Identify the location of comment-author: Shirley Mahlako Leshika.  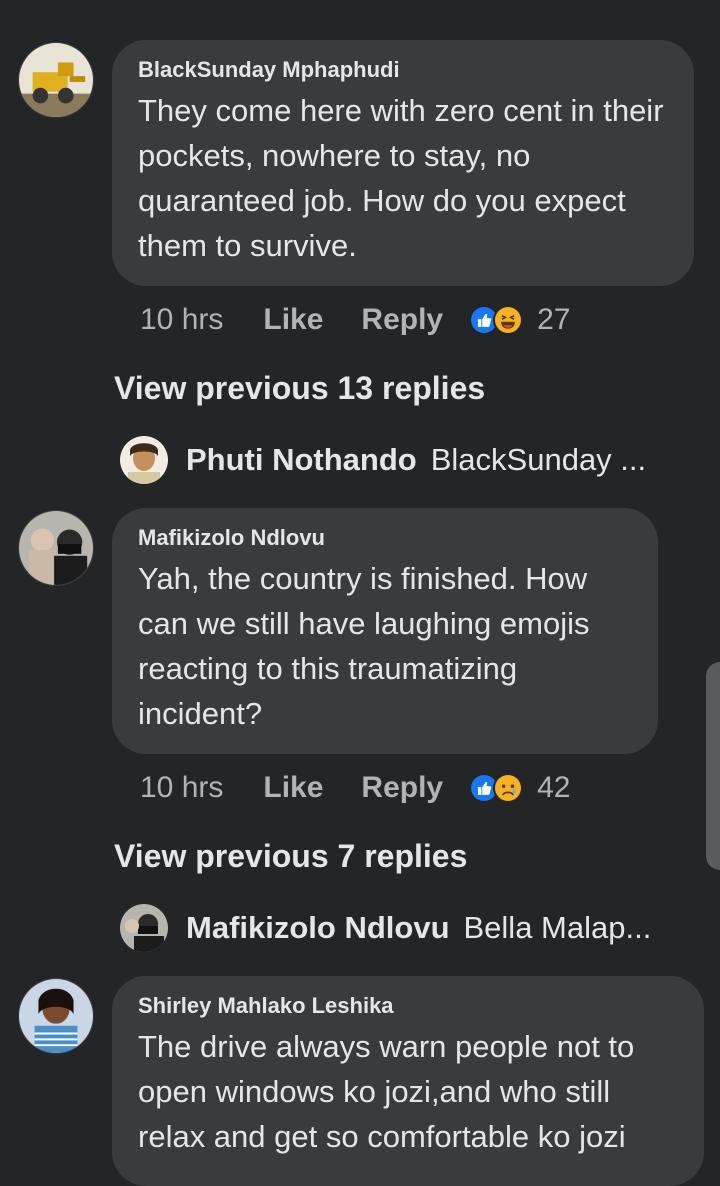
(408, 1006).